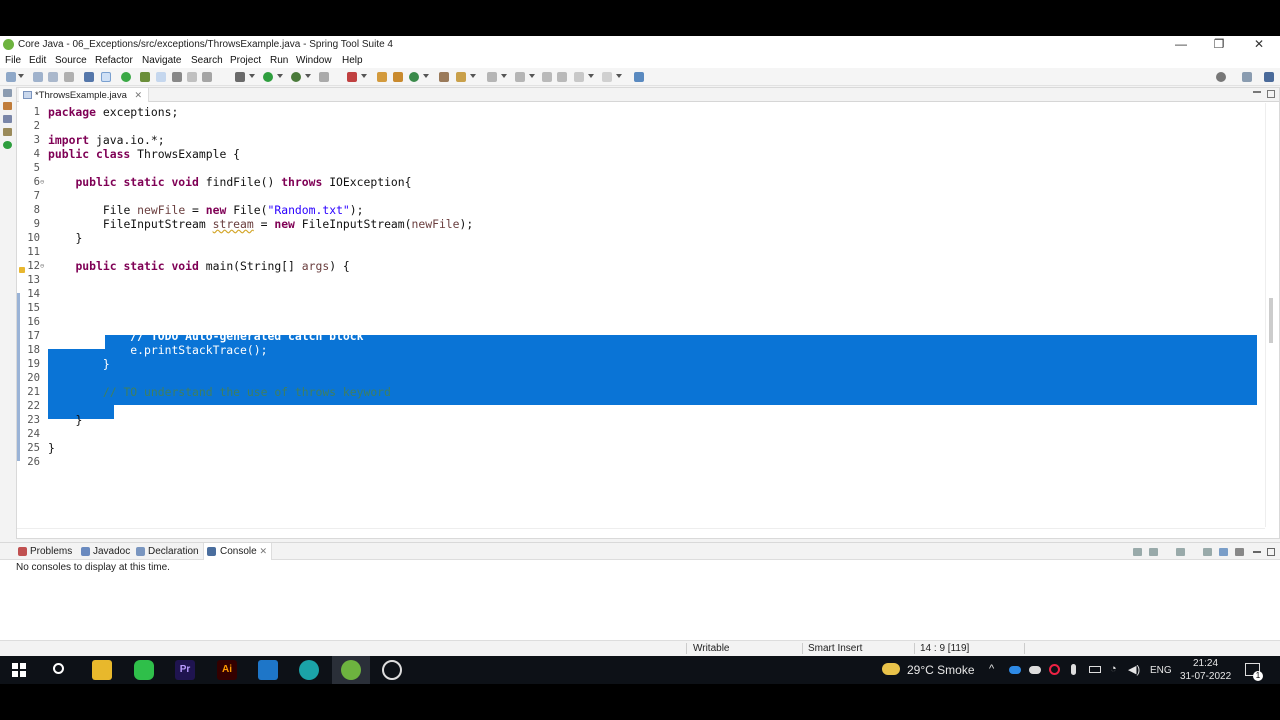  I want to click on search-tool-icon, so click(461, 77).